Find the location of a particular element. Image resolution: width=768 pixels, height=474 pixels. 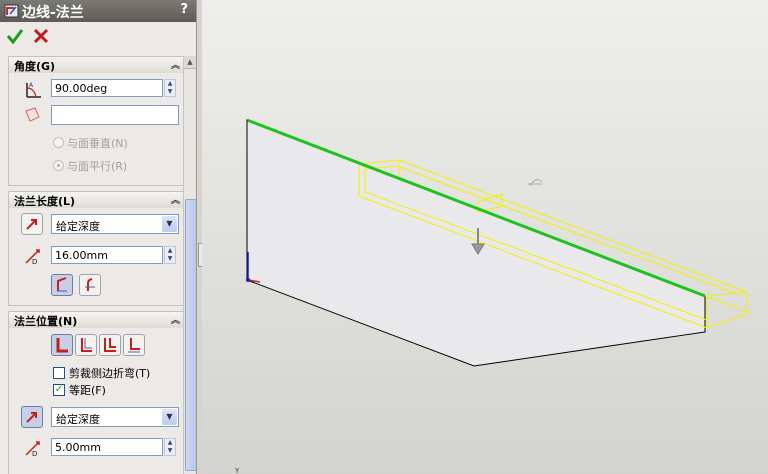

angle-group-header: 角度(G) ︽ is located at coordinates (96, 65).